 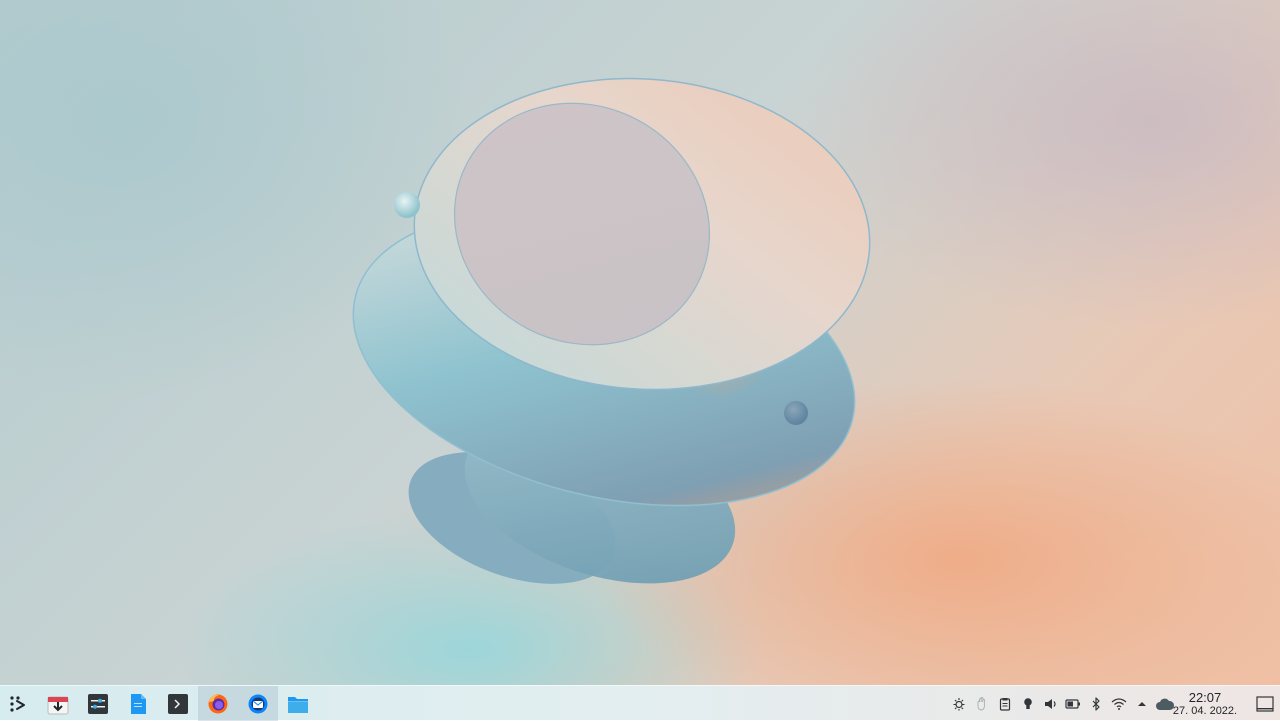 I want to click on task-firefox, so click(x=218, y=703).